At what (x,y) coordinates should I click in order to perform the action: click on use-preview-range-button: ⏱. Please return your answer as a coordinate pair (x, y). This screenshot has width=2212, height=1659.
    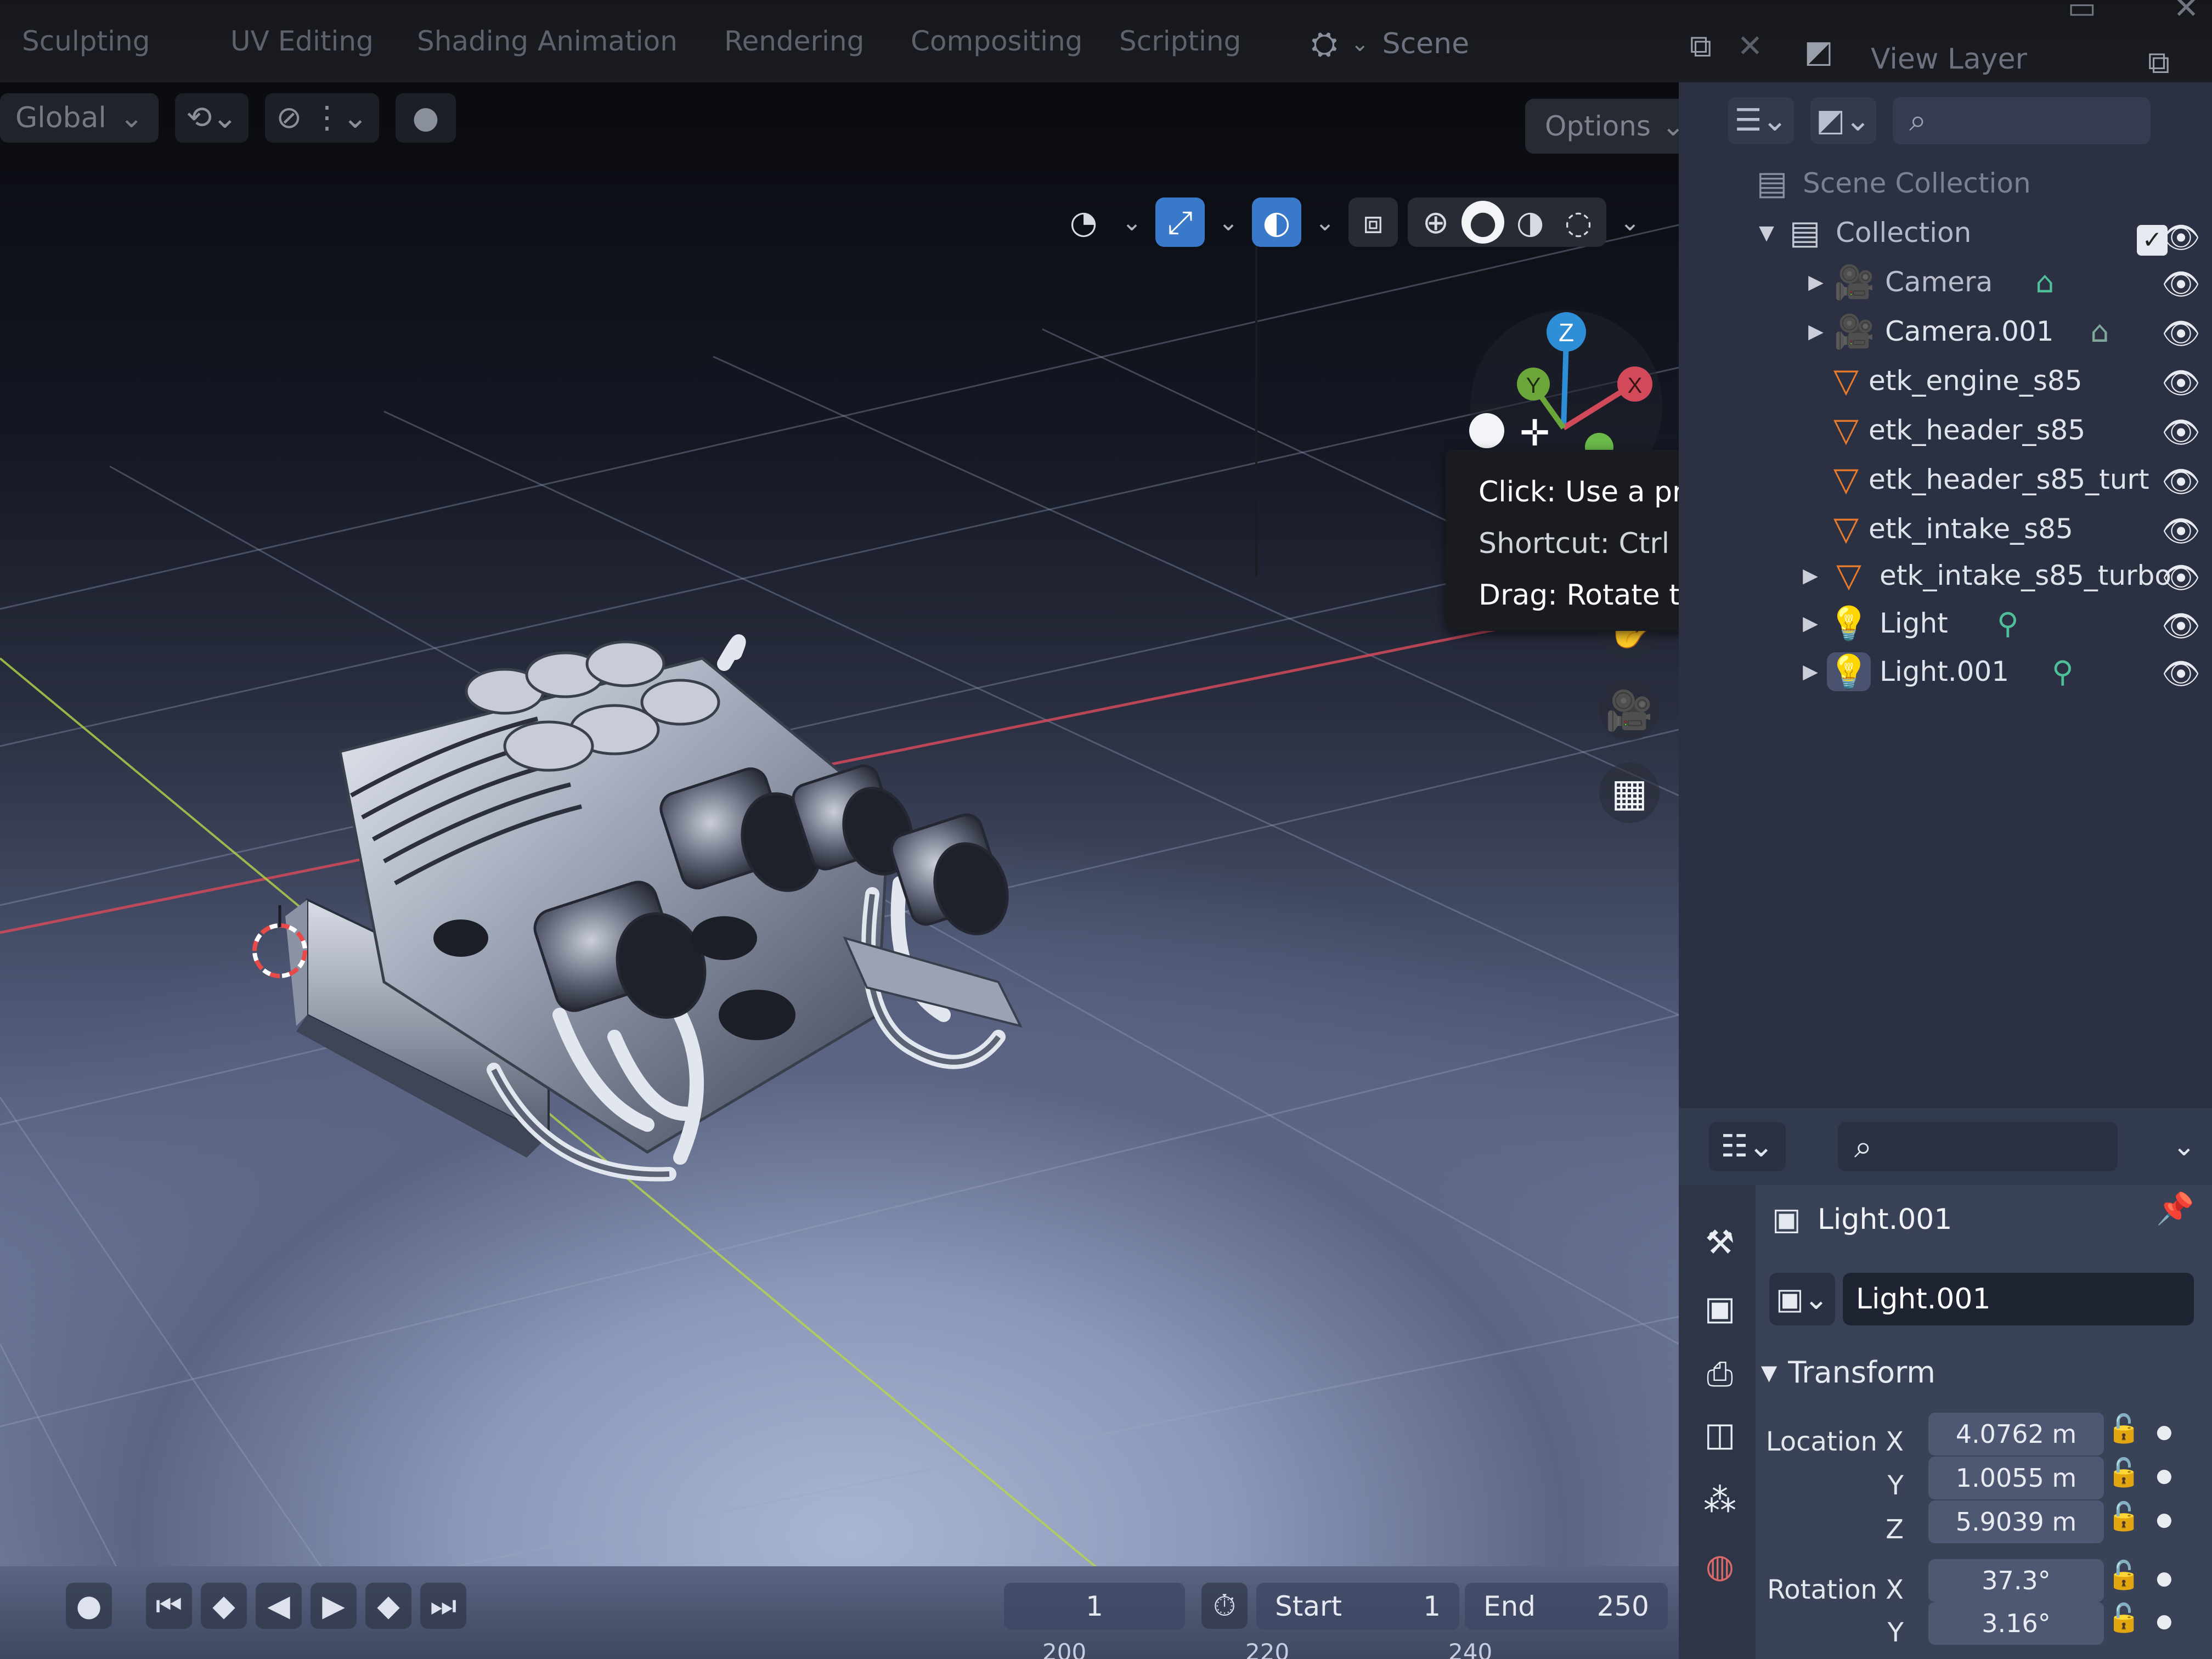
    Looking at the image, I should click on (1224, 1606).